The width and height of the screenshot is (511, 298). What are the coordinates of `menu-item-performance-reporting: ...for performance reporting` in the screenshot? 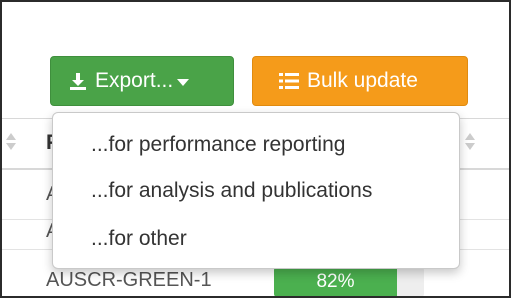 It's located at (218, 145).